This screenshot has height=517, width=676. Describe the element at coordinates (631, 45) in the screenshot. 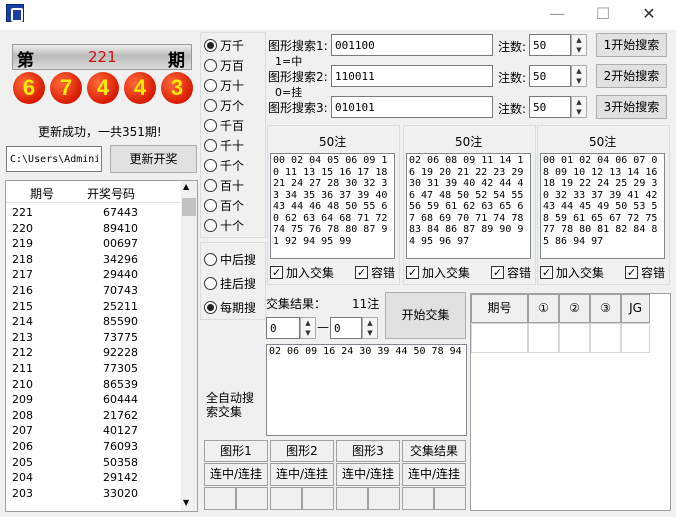

I see `start-search-button-1: 1开始搜索` at that location.